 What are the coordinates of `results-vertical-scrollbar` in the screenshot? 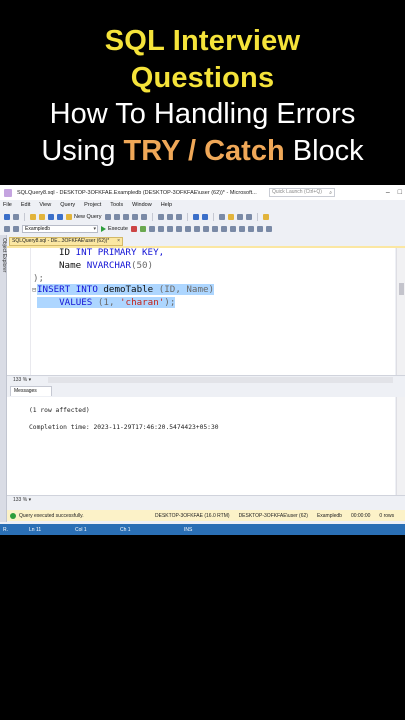 It's located at (400, 446).